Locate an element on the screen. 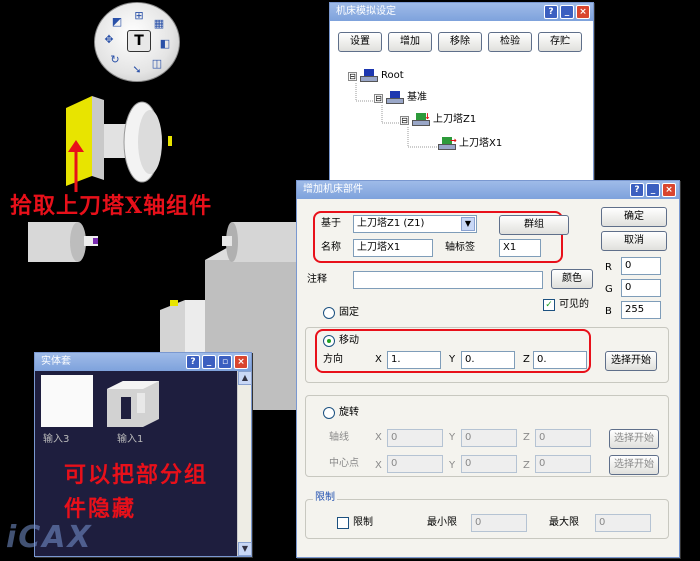 This screenshot has width=700, height=561. tool-menu-center-button: T is located at coordinates (139, 41).